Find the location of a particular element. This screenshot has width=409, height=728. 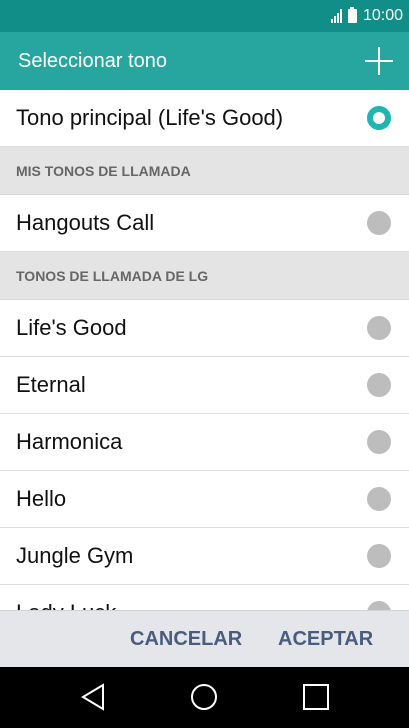

list-item: Harmonica is located at coordinates (204, 442).